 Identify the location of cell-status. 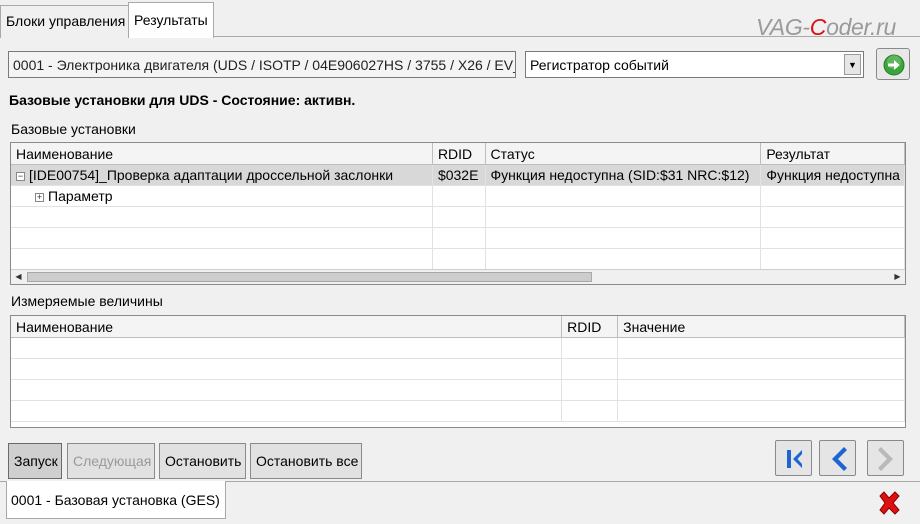
(623, 196).